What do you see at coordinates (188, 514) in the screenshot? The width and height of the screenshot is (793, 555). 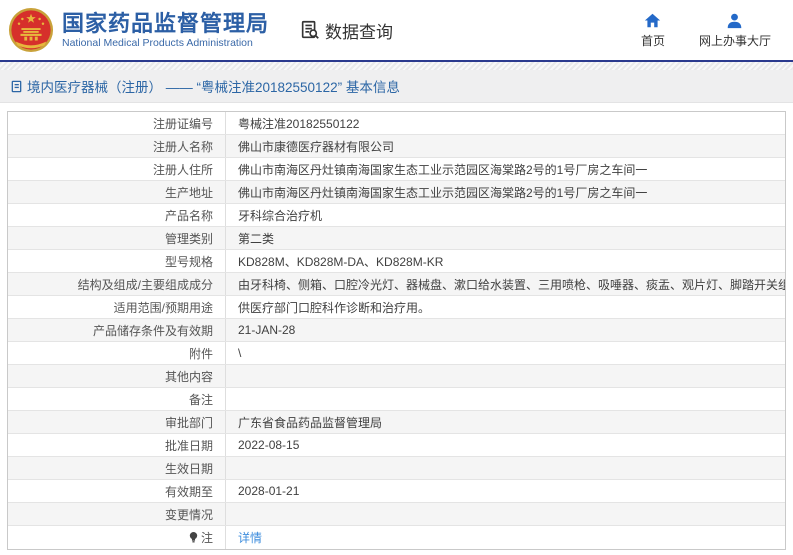 I see `field-label-text: 变更情况` at bounding box center [188, 514].